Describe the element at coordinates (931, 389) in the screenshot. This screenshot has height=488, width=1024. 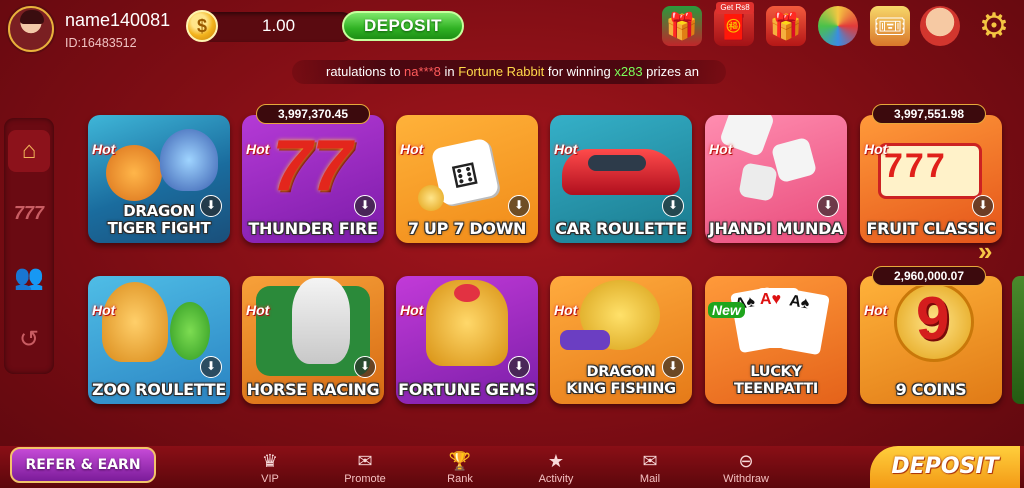
I see `game-title: 9 COINS` at that location.